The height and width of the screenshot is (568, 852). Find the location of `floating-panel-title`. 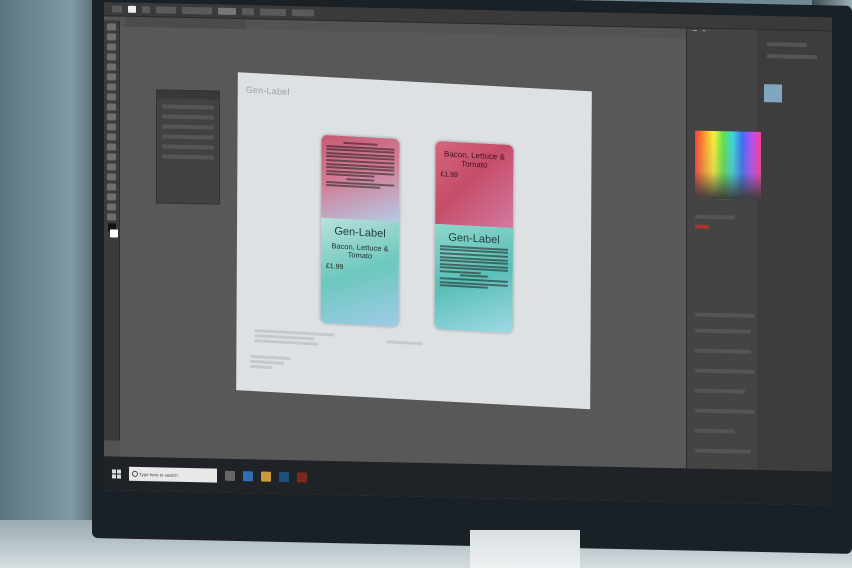

floating-panel-title is located at coordinates (188, 95).